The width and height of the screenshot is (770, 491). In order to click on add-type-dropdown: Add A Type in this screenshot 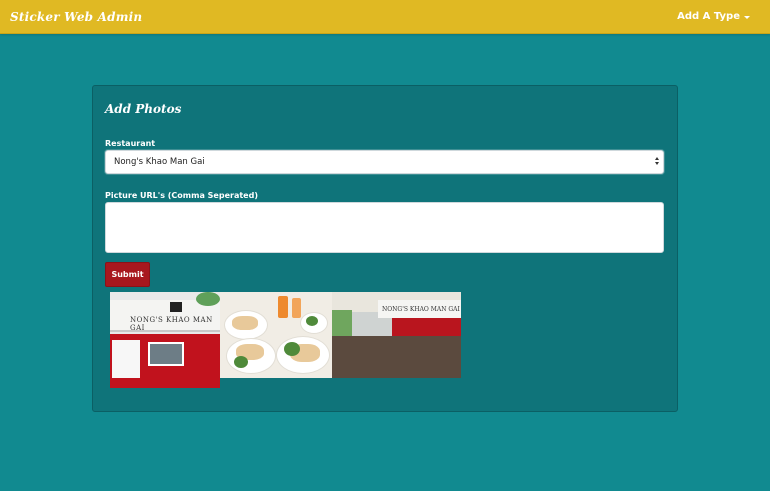, I will do `click(713, 16)`.